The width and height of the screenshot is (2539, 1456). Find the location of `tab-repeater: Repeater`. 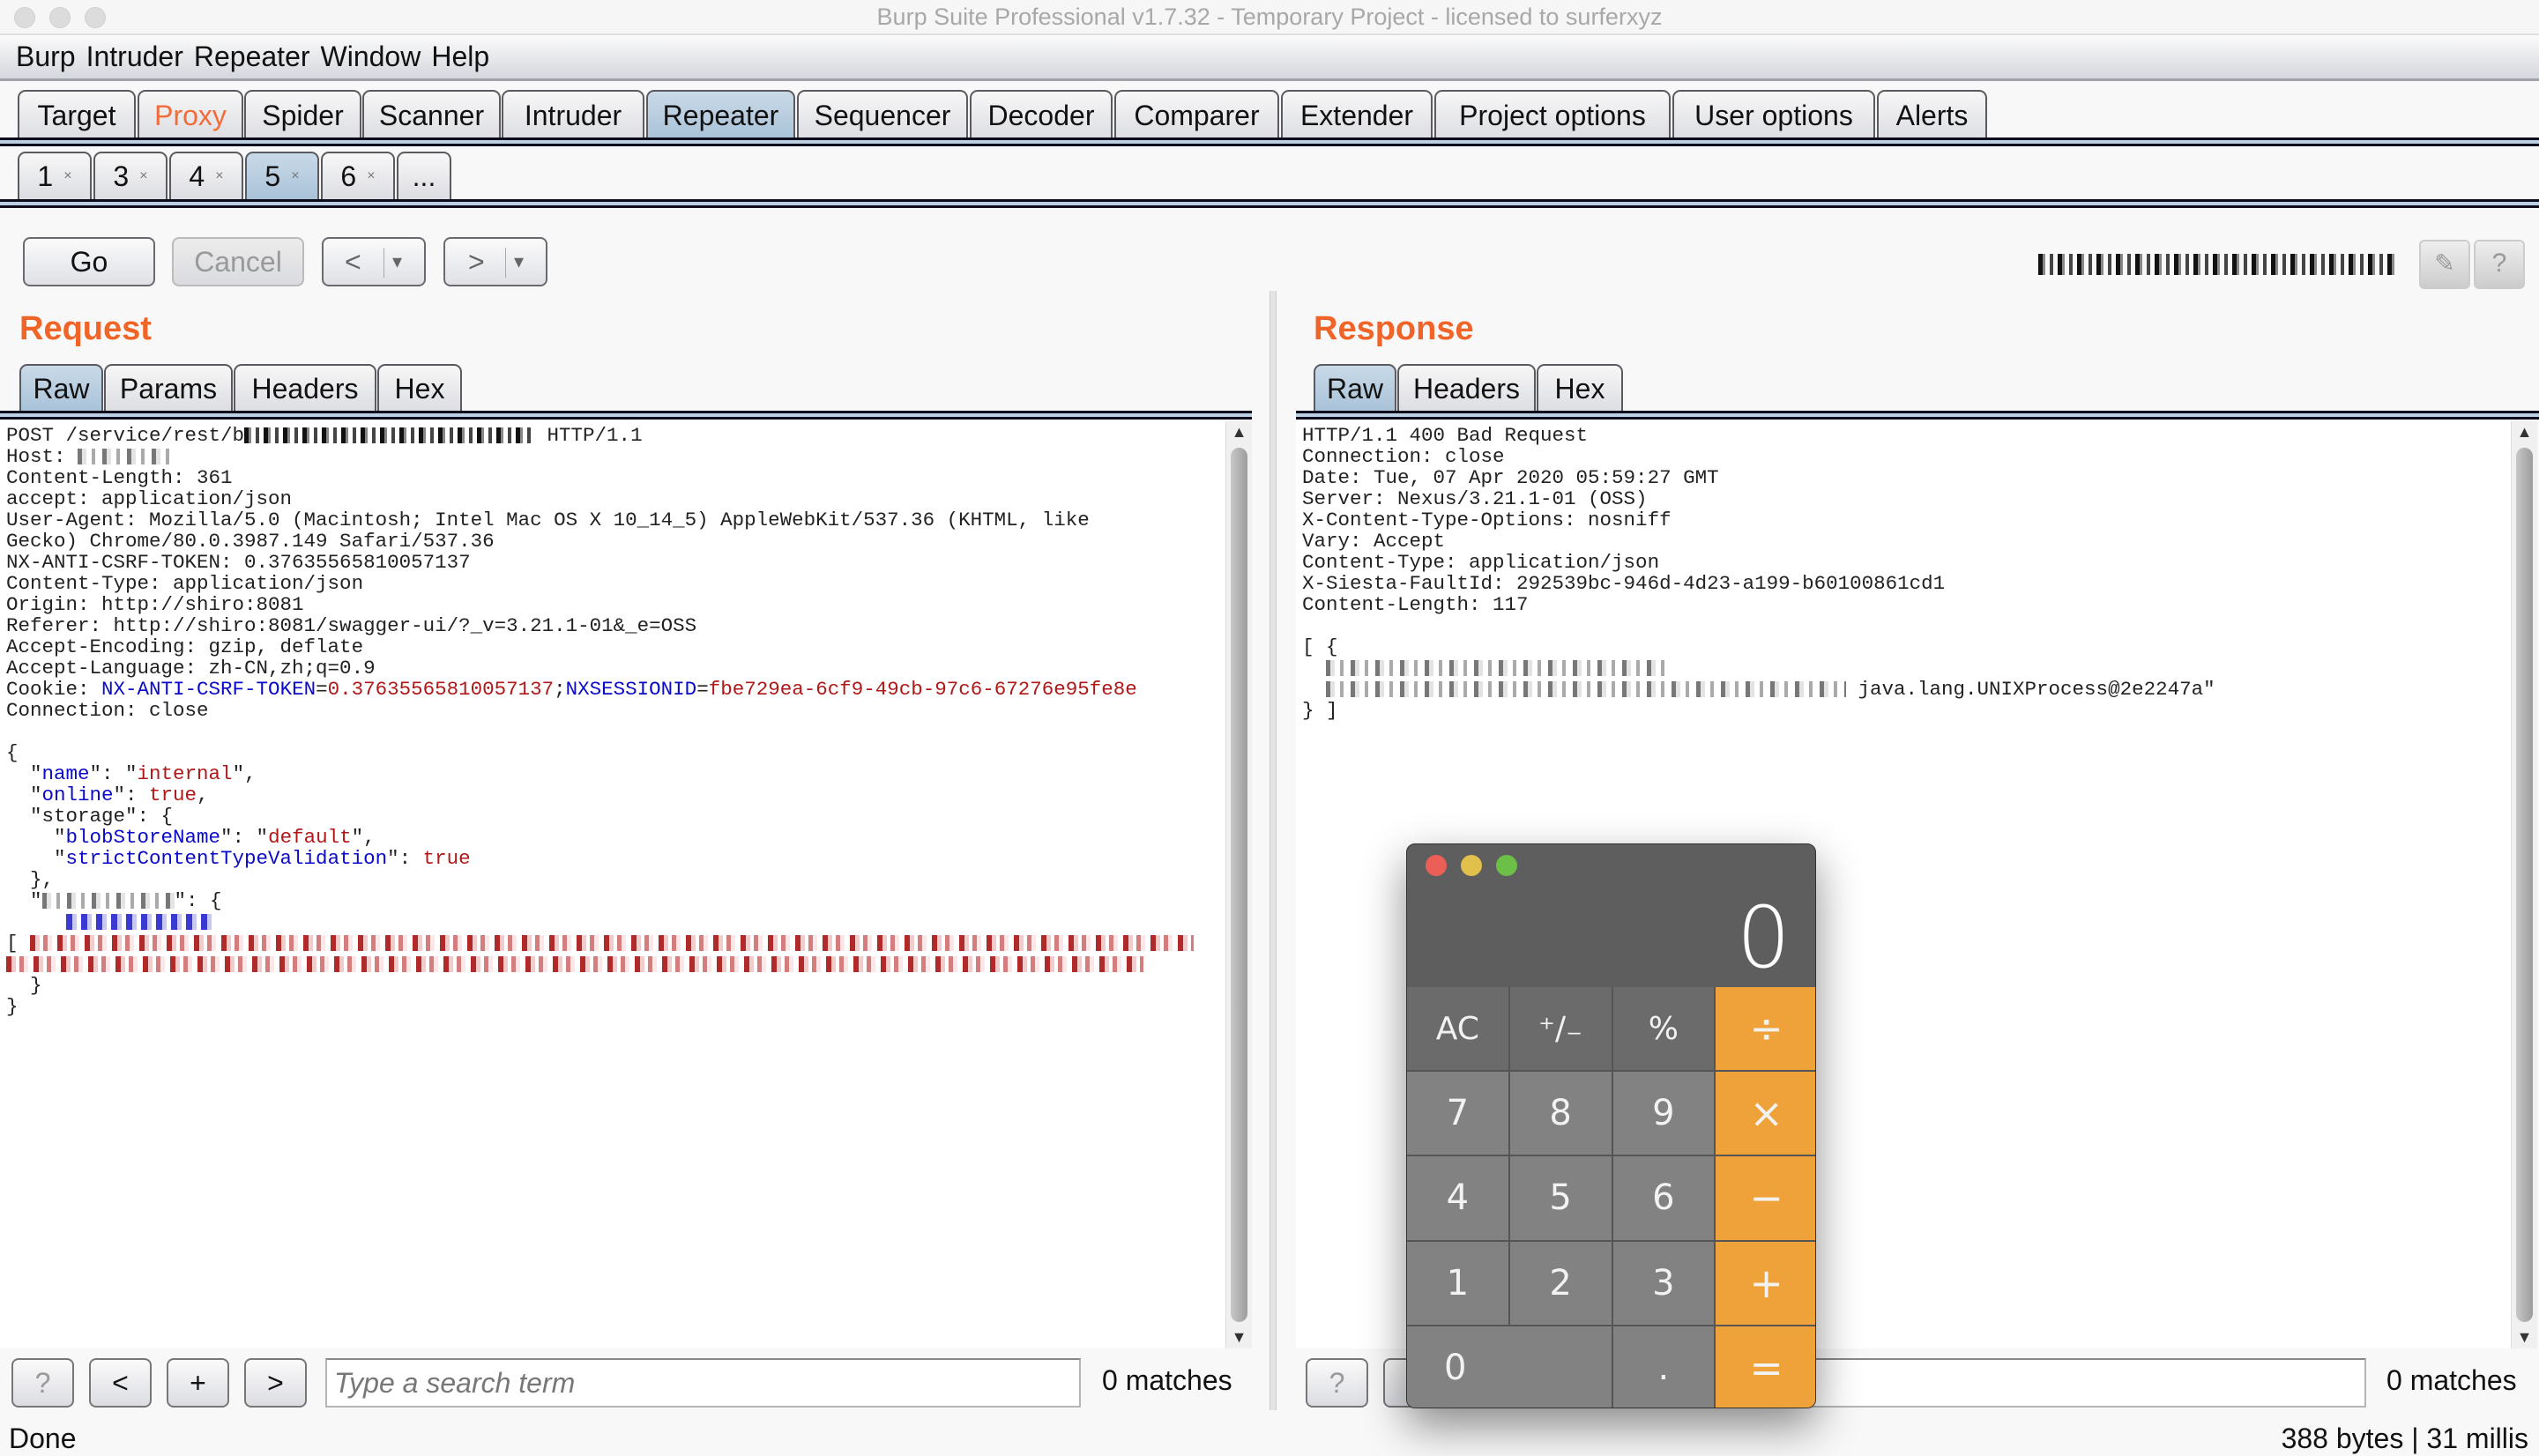

tab-repeater: Repeater is located at coordinates (720, 114).